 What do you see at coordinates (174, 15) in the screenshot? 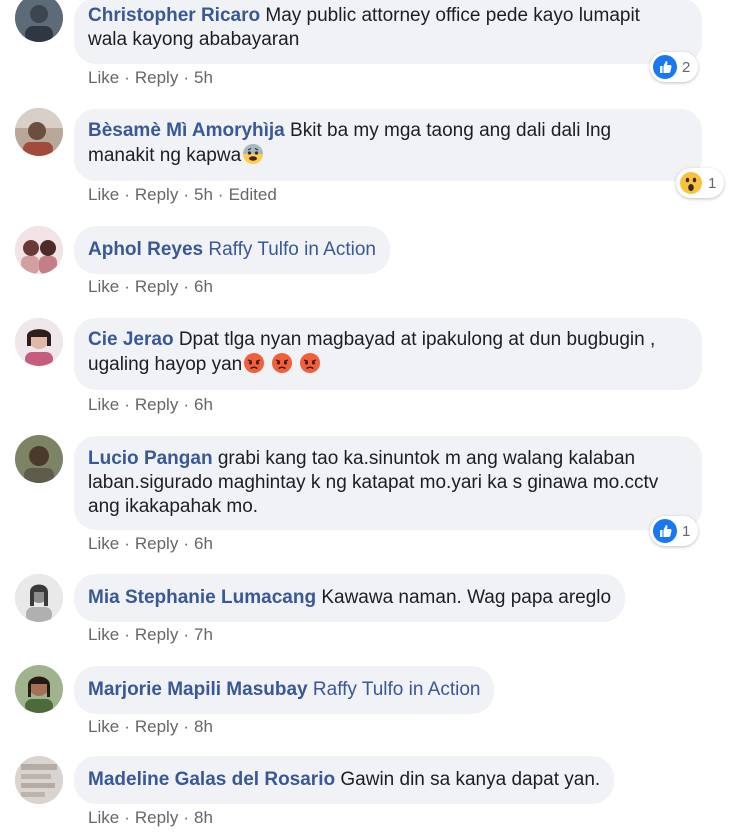
I see `comment-author: Christopher Ricaro` at bounding box center [174, 15].